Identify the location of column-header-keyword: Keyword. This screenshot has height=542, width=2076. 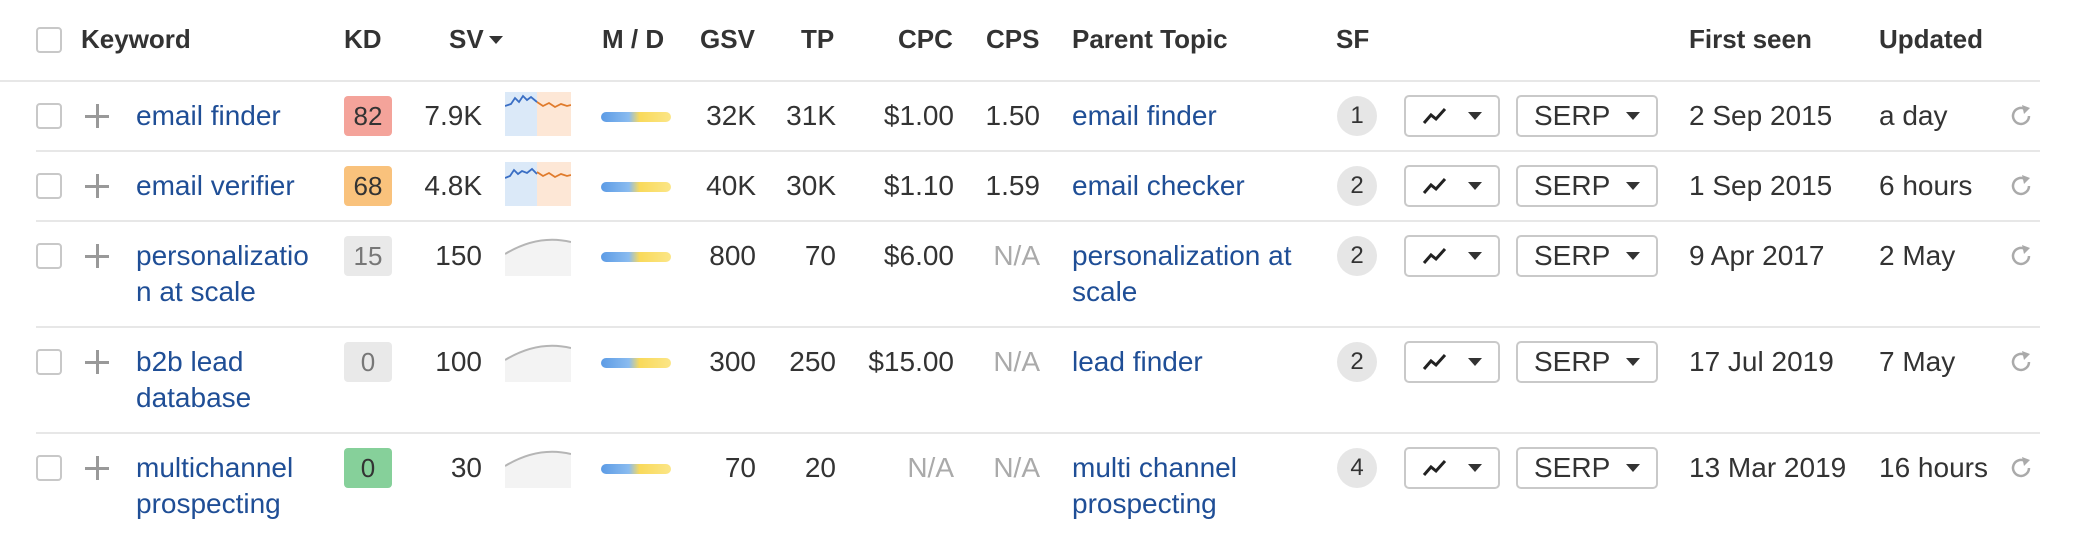
(136, 39).